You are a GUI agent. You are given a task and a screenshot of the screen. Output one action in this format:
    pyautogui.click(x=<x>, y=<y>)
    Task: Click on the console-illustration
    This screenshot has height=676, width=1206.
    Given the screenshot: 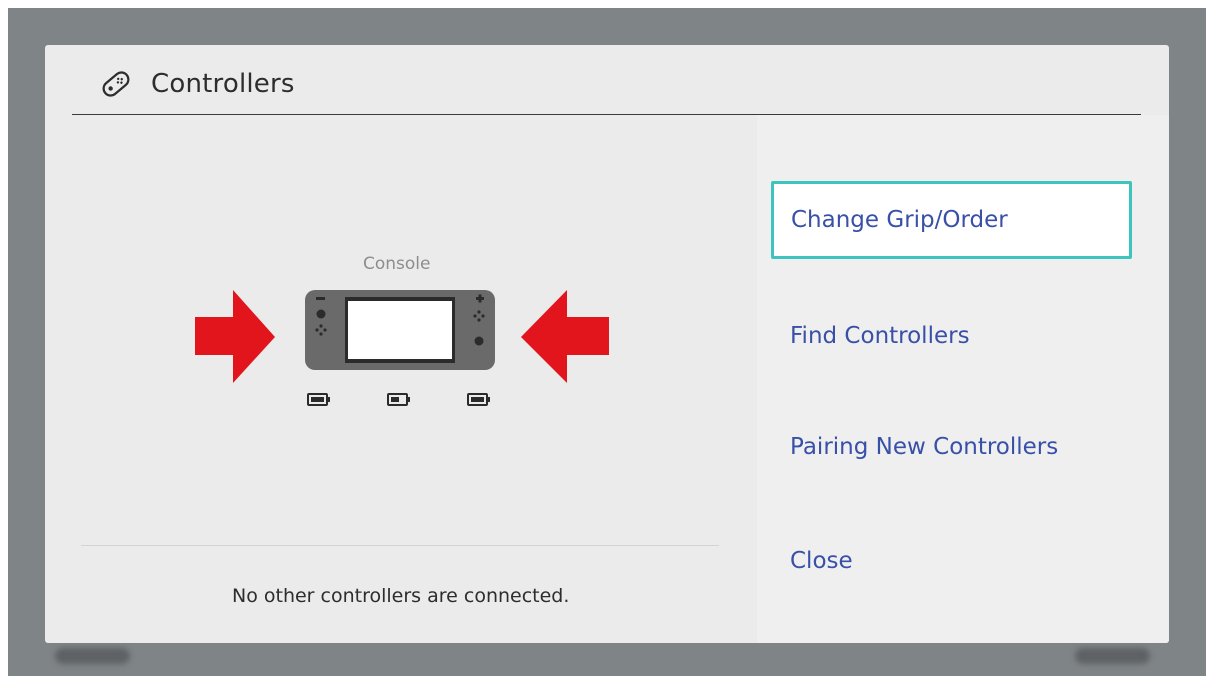 What is the action you would take?
    pyautogui.click(x=402, y=348)
    